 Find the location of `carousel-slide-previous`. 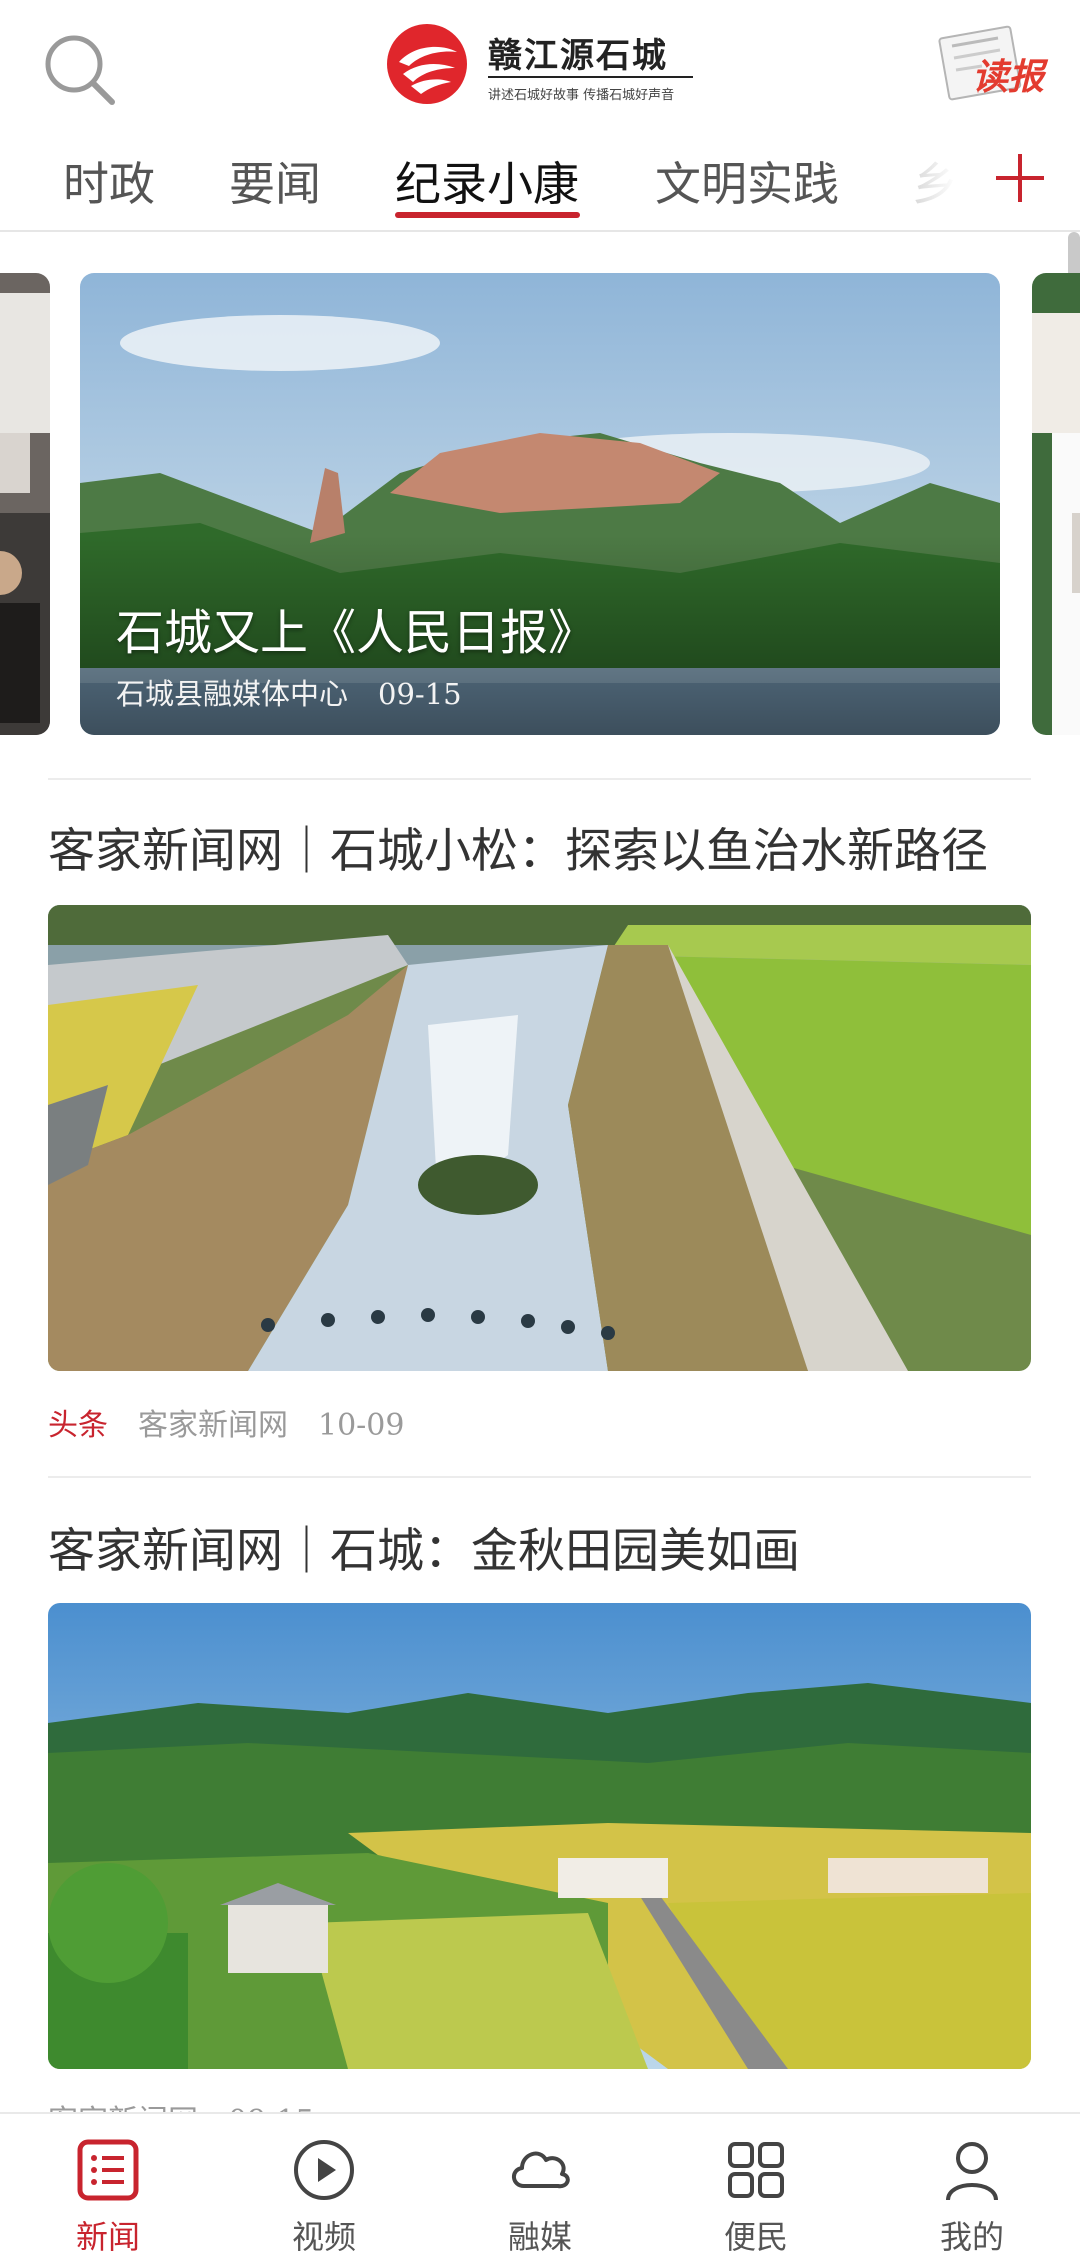

carousel-slide-previous is located at coordinates (25, 504).